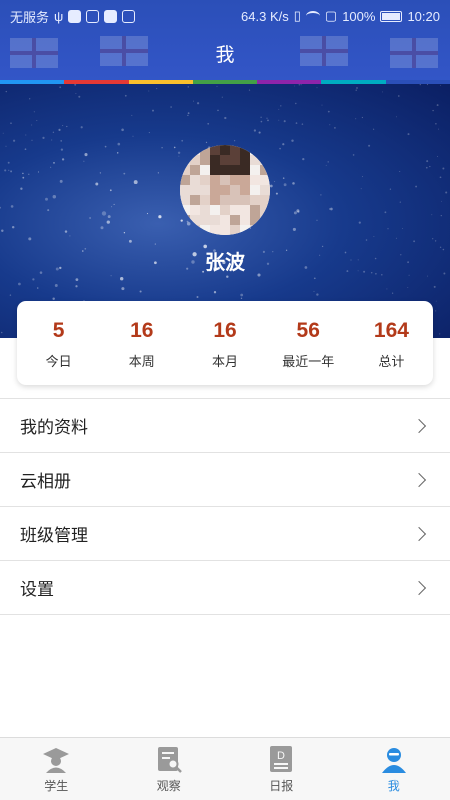 The height and width of the screenshot is (800, 450). What do you see at coordinates (56, 786) in the screenshot?
I see `tab-label: 学生` at bounding box center [56, 786].